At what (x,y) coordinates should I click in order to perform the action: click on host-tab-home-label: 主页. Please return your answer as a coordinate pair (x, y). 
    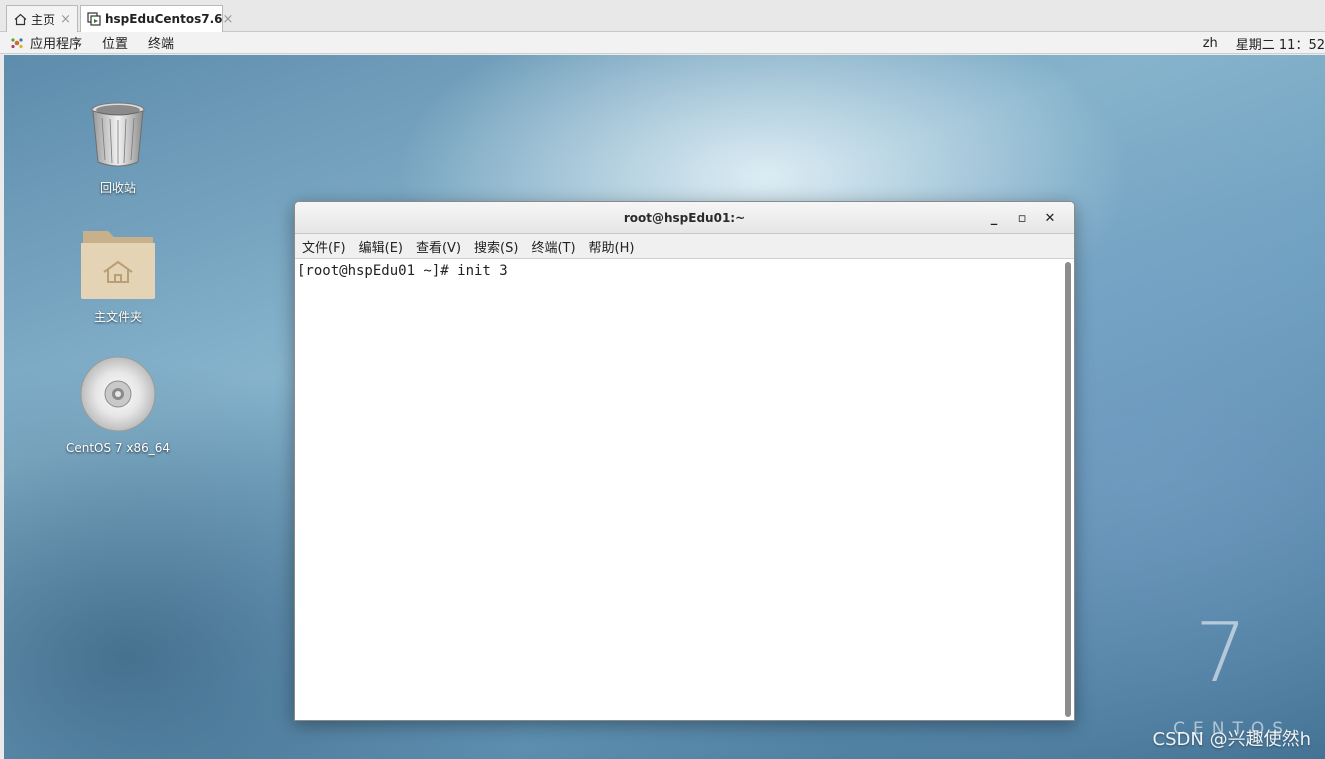
    Looking at the image, I should click on (43, 19).